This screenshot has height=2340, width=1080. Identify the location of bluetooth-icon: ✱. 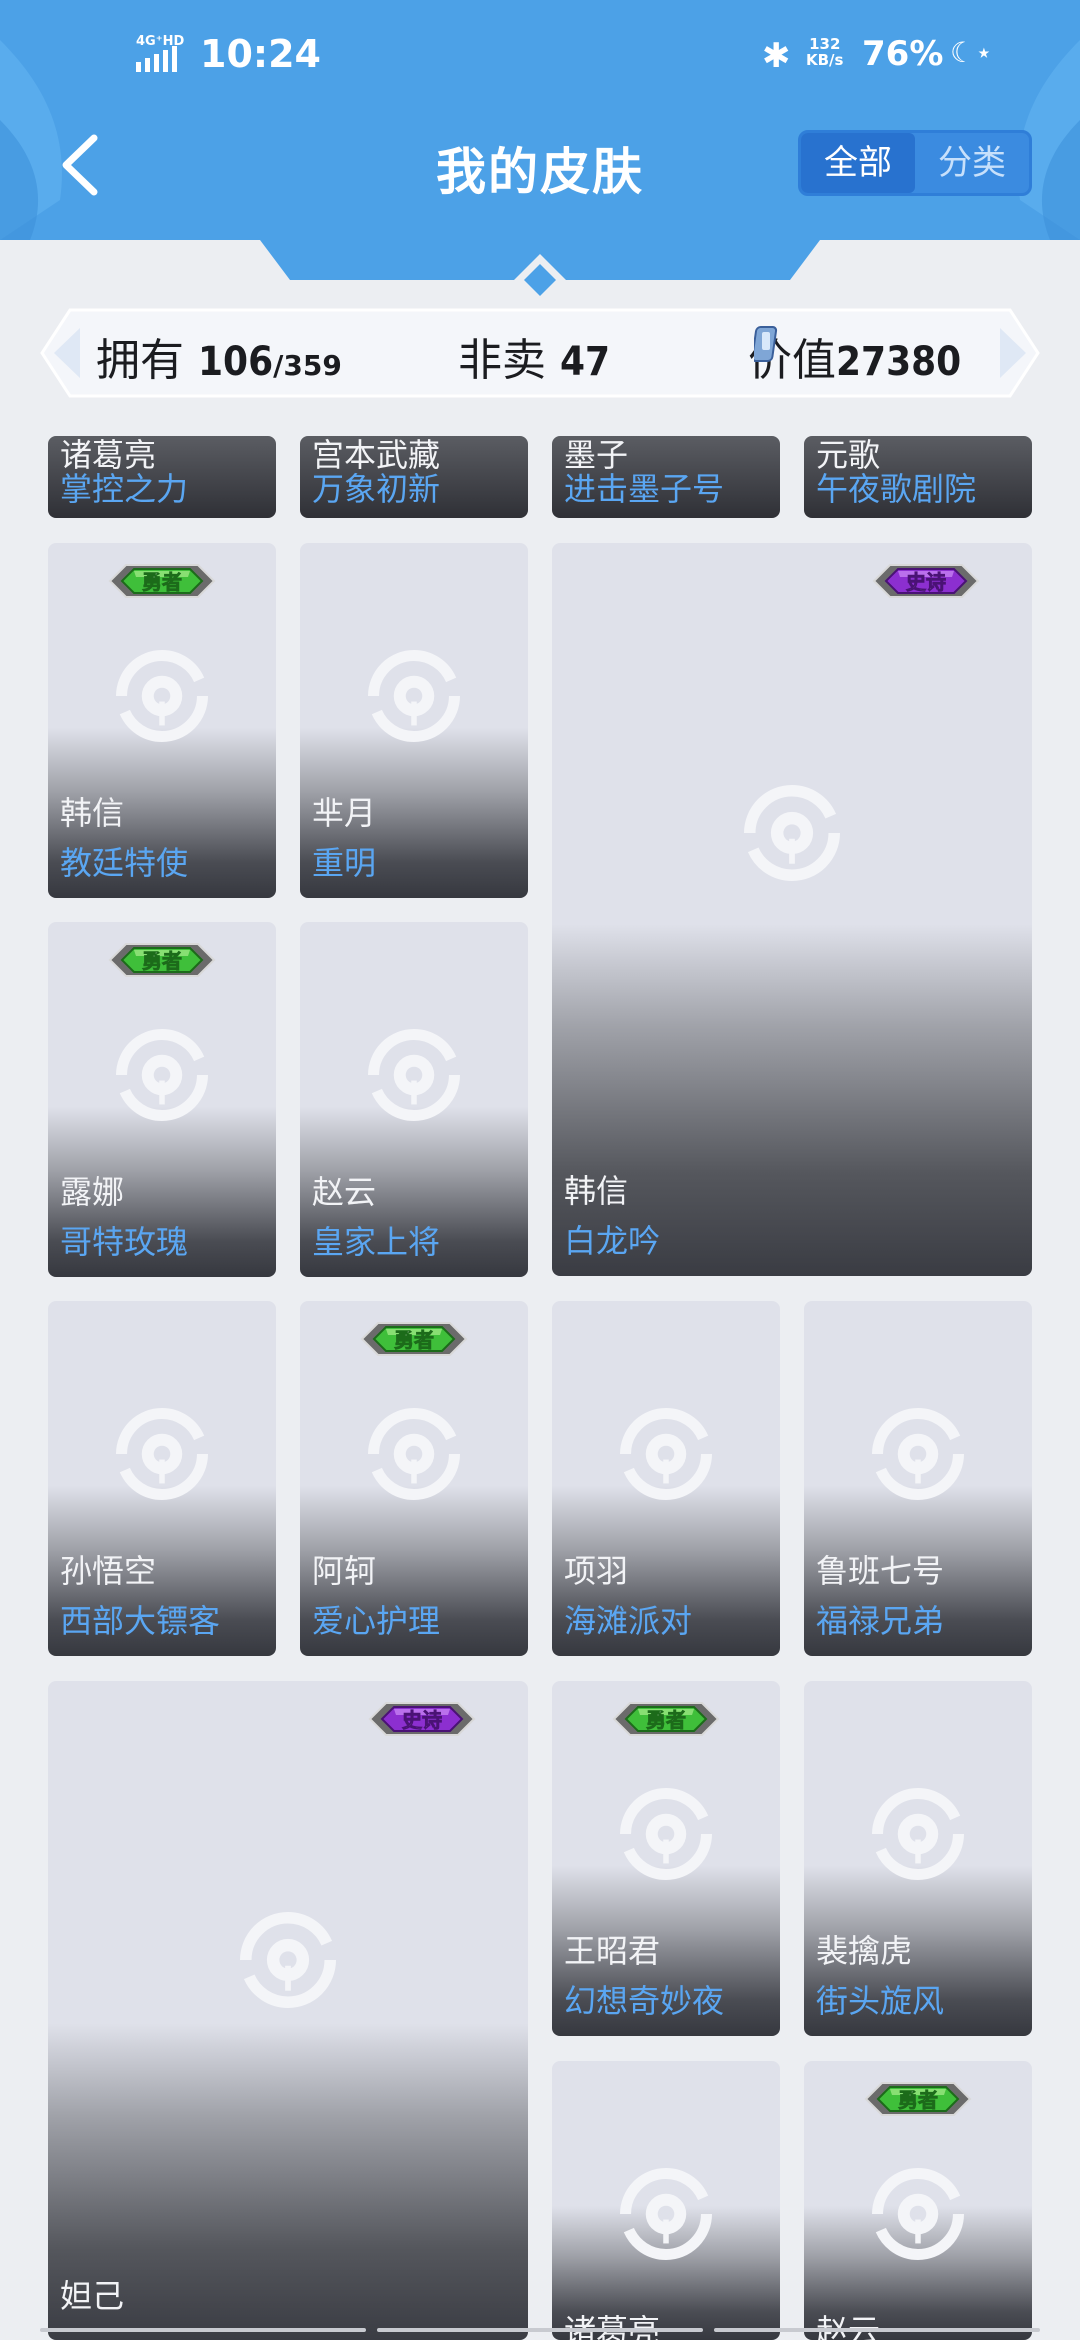
(776, 56).